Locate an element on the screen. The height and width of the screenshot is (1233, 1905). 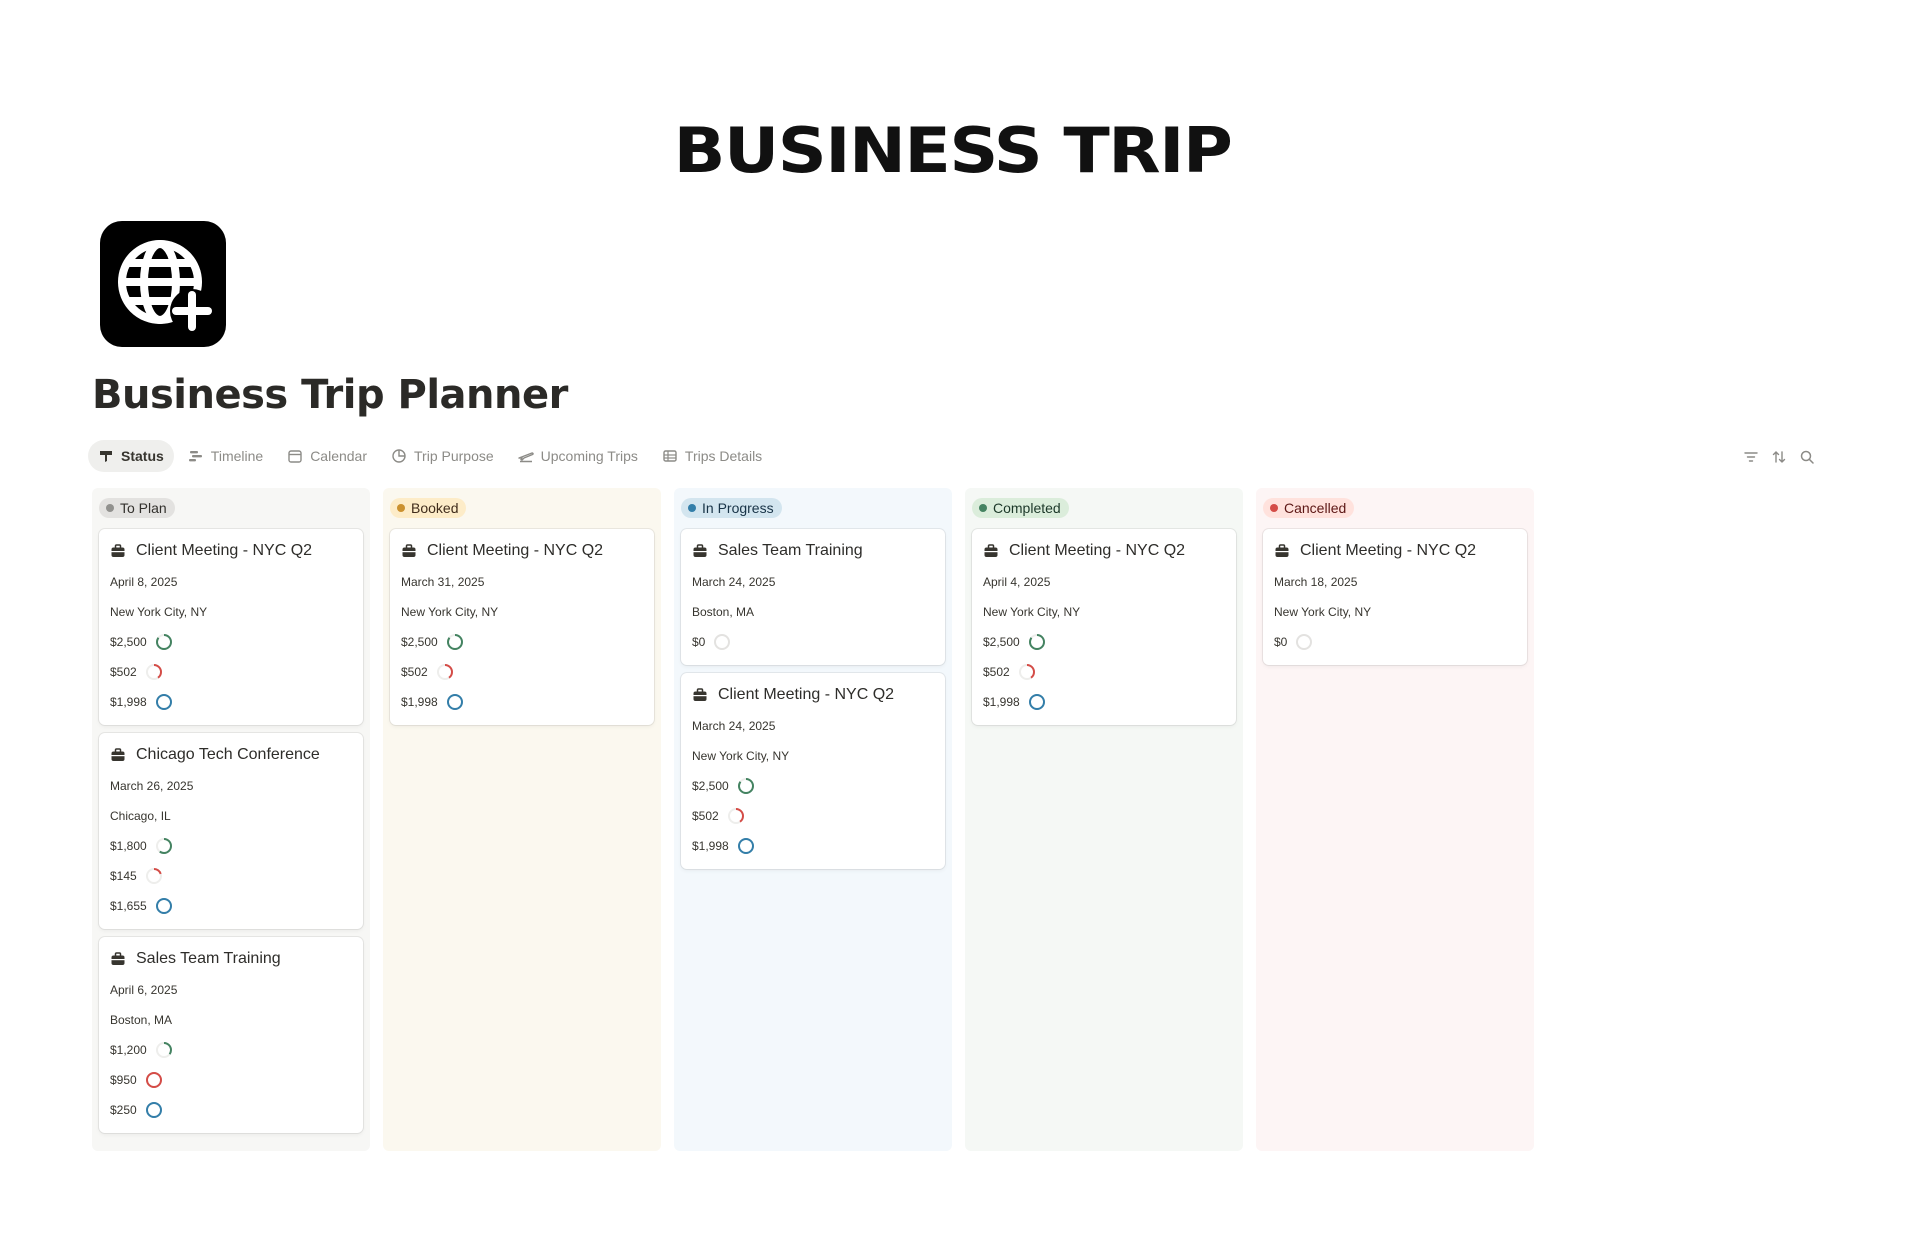
tab-trip-purpose: Trip Purpose is located at coordinates (442, 456).